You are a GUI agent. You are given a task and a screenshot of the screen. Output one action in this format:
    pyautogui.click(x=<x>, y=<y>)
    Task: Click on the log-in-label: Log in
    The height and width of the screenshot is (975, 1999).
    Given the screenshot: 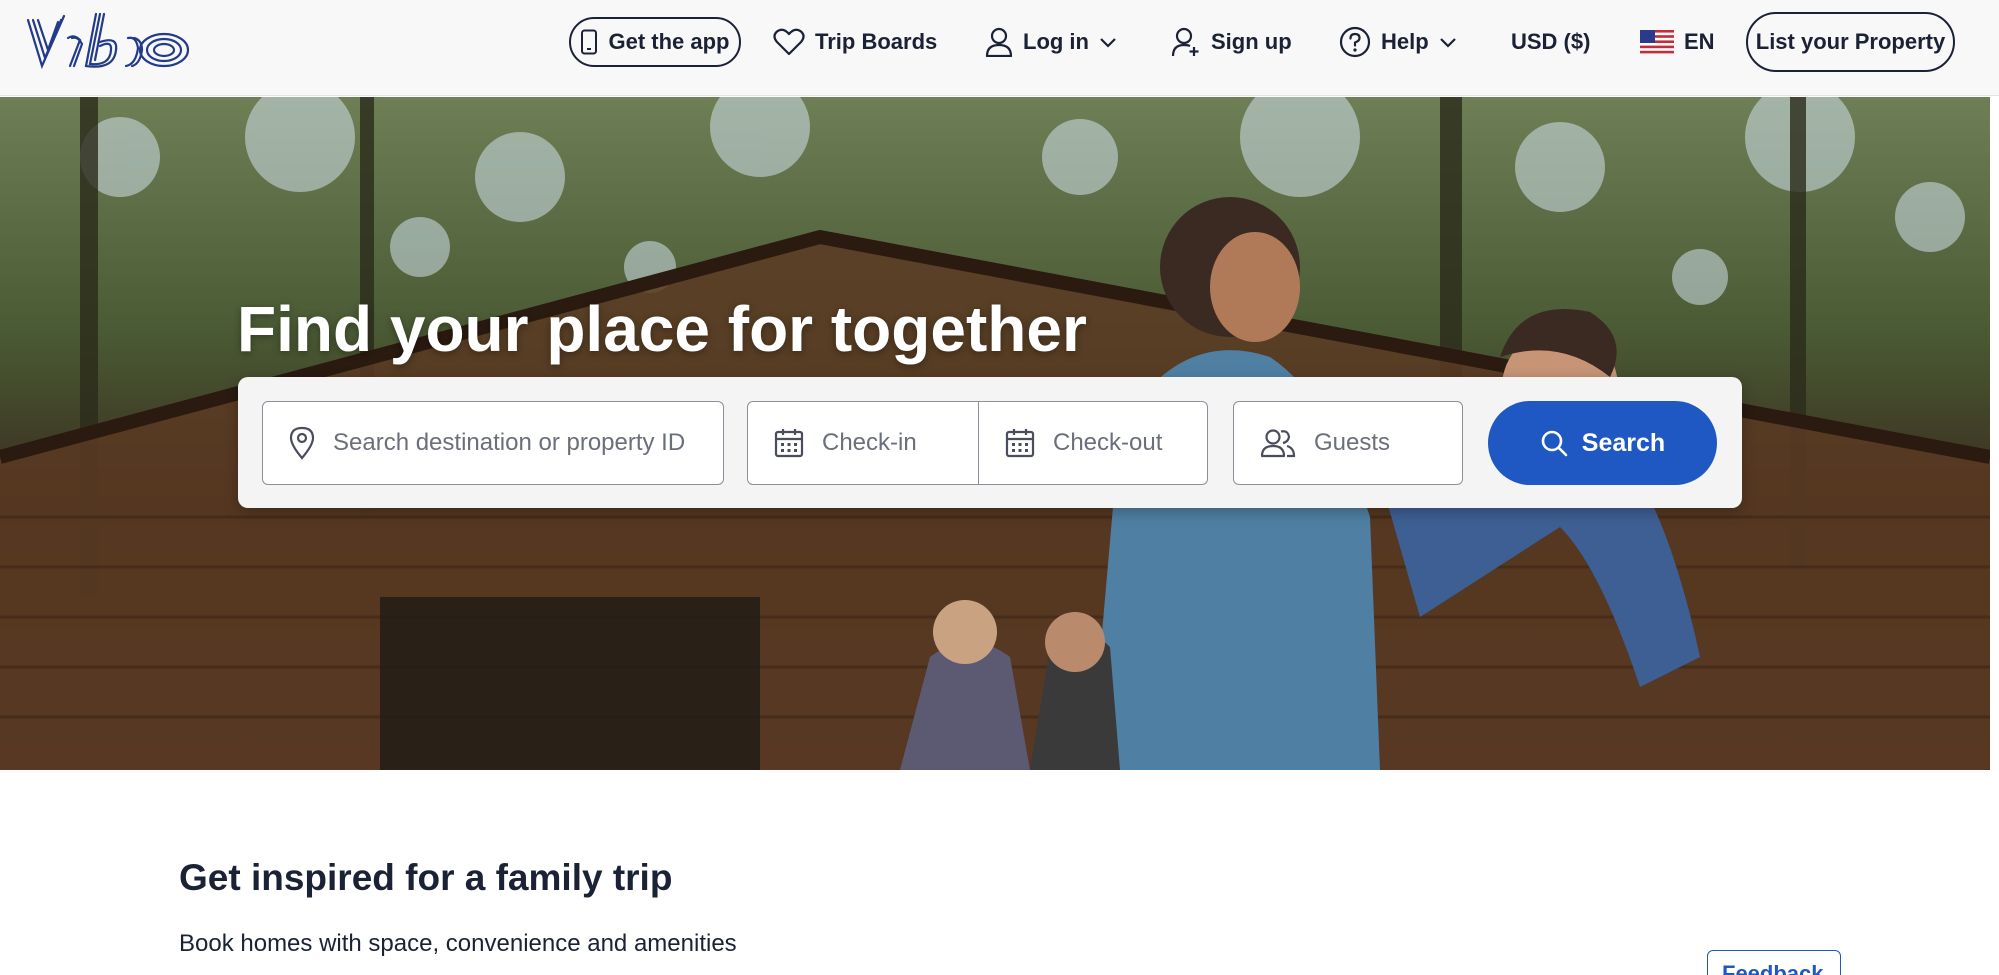 What is the action you would take?
    pyautogui.click(x=1056, y=41)
    